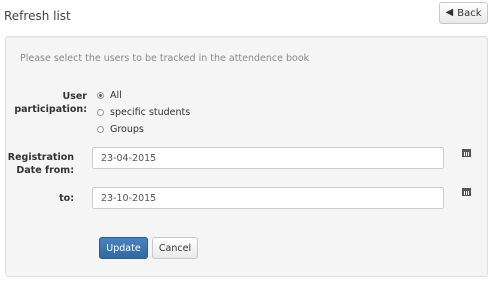 The image size is (500, 291). What do you see at coordinates (100, 129) in the screenshot?
I see `radio-button-groups` at bounding box center [100, 129].